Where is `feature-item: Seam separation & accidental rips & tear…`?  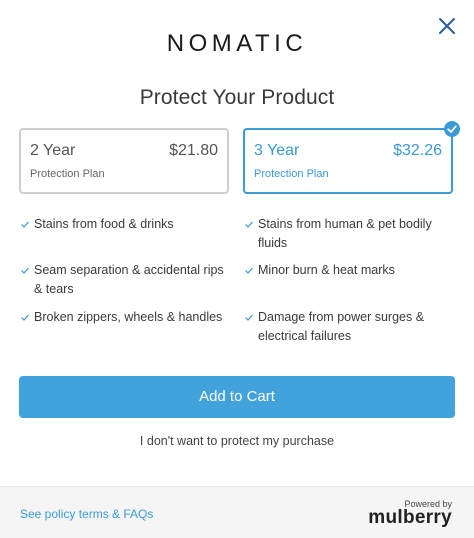 feature-item: Seam separation & accidental rips & tear… is located at coordinates (127, 279).